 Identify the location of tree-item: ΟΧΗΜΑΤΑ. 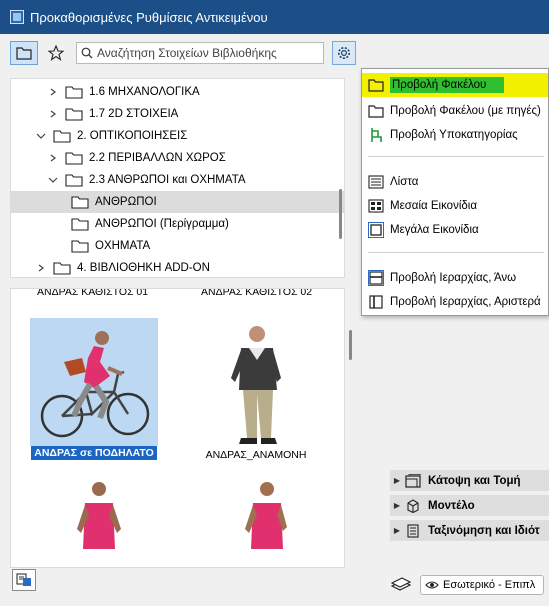
(177, 246).